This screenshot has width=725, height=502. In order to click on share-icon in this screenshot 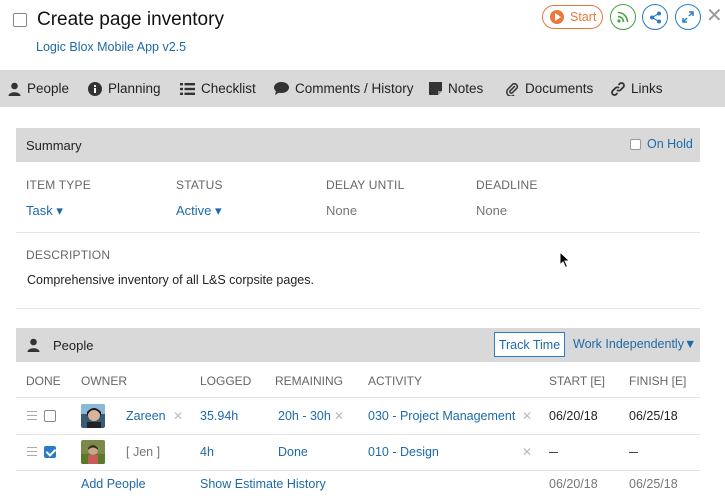, I will do `click(655, 17)`.